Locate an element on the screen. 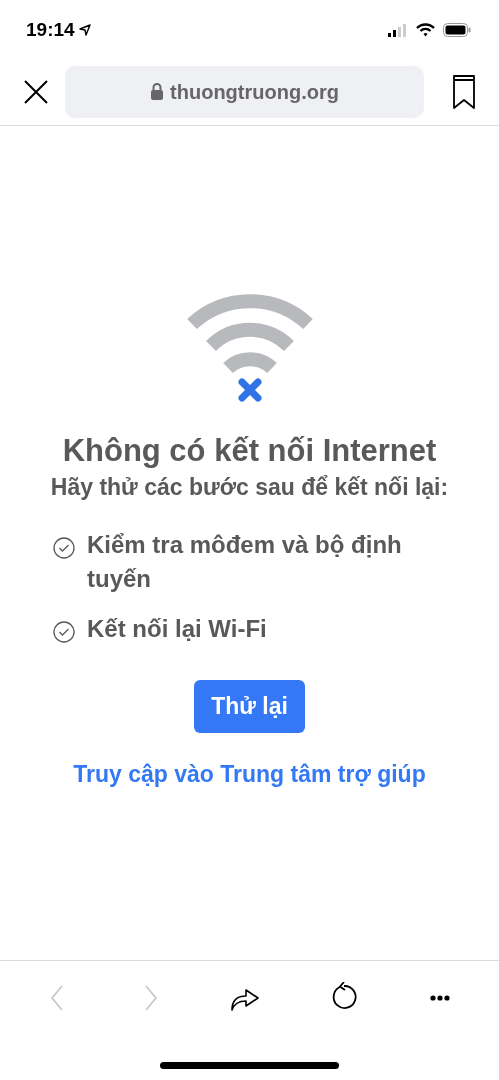 This screenshot has height=1080, width=499. help-center-link: Truy cập vào Trung tâm trợ giúp is located at coordinates (249, 774).